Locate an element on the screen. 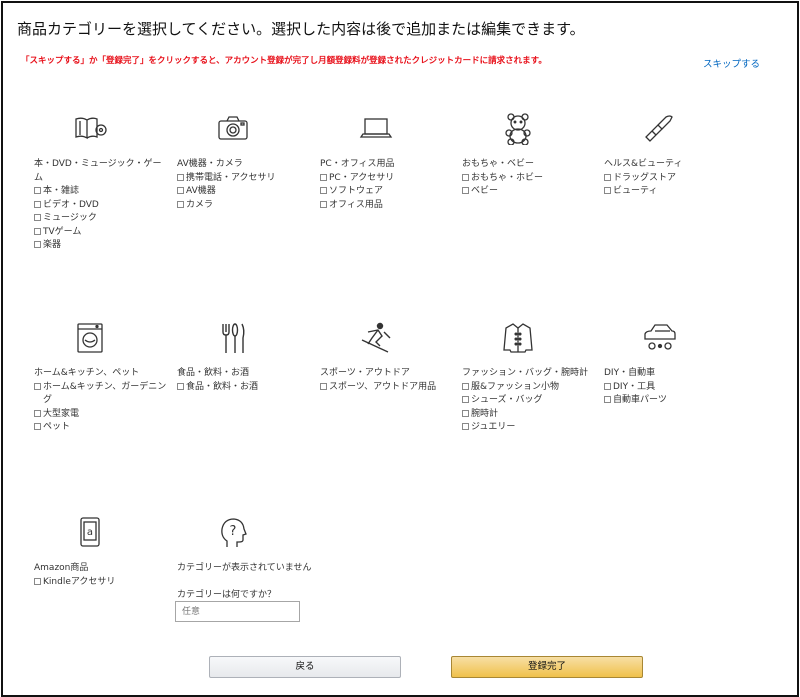 Image resolution: width=800 pixels, height=697 pixels. subcategory-item: 服&ファッション小物 is located at coordinates (529, 388).